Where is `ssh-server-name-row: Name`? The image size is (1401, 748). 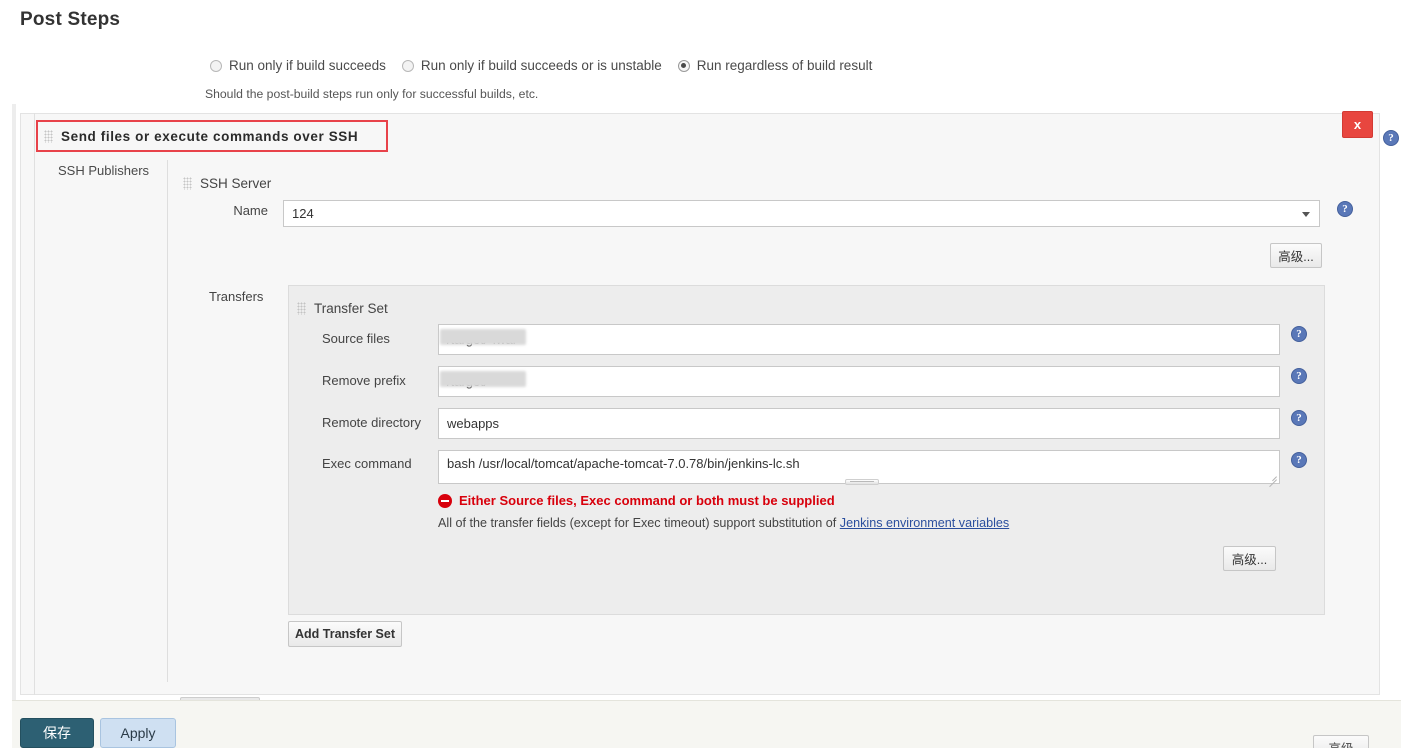
ssh-server-name-row: Name is located at coordinates (238, 210).